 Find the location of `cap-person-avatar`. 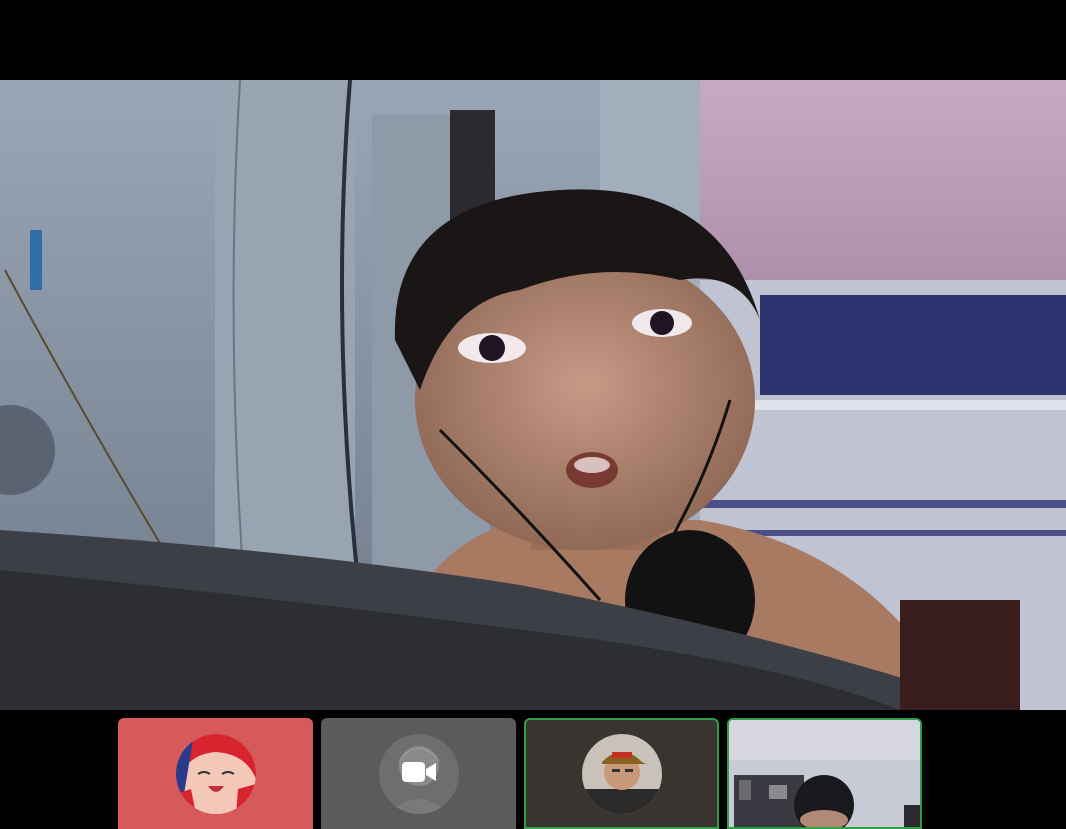

cap-person-avatar is located at coordinates (621, 773).